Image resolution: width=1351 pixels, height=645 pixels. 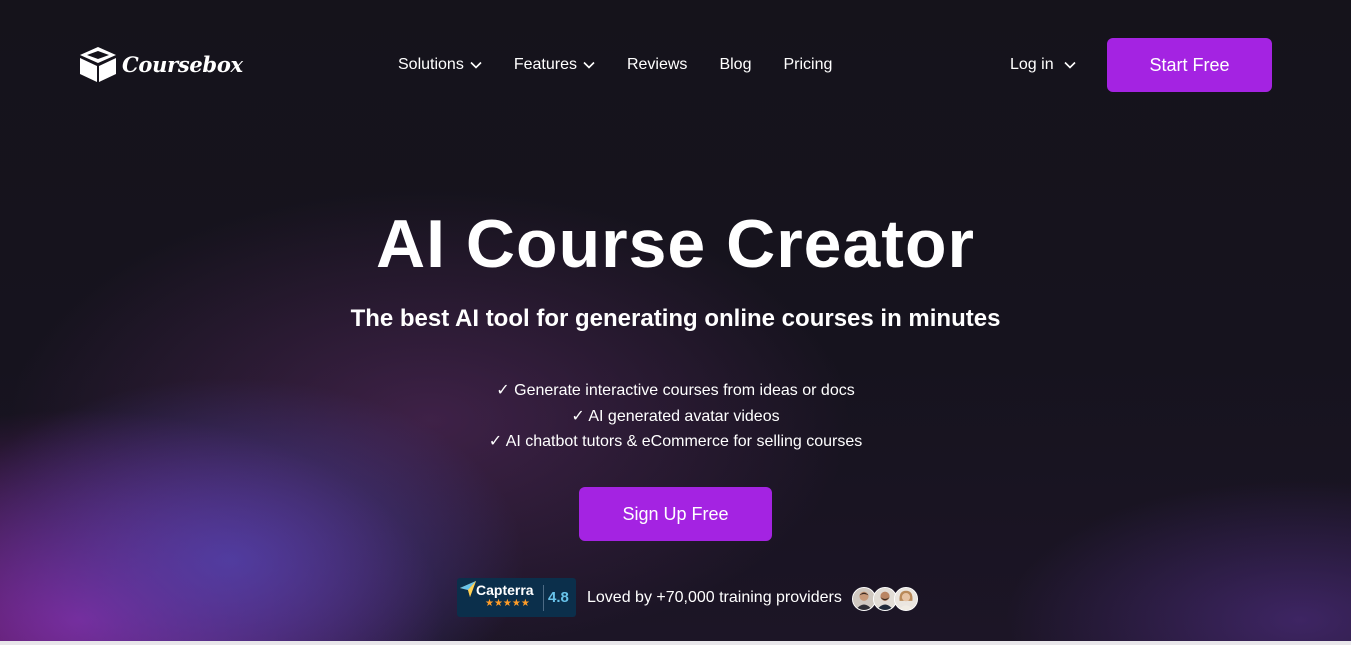 I want to click on nav-item-label: Pricing, so click(x=808, y=64).